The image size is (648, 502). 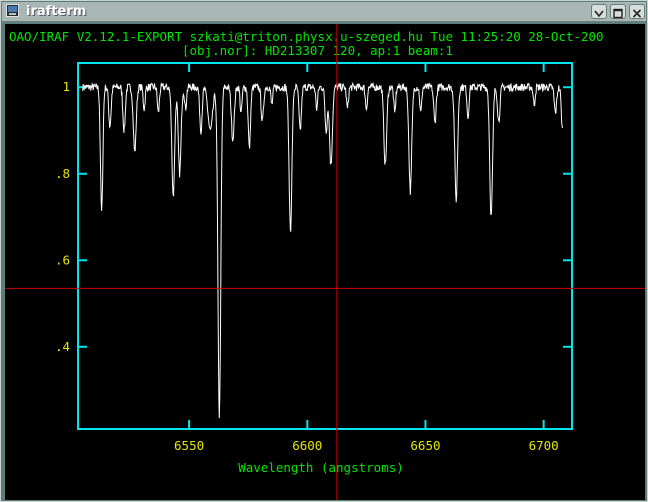 What do you see at coordinates (66, 86) in the screenshot?
I see `y-tick-label: 1` at bounding box center [66, 86].